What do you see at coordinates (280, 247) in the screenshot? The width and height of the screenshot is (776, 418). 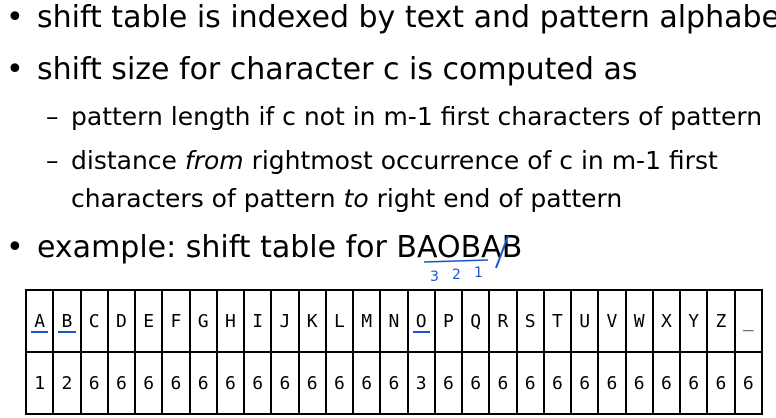 I see `bullet-3-text: example: shift table for BAOBAB` at bounding box center [280, 247].